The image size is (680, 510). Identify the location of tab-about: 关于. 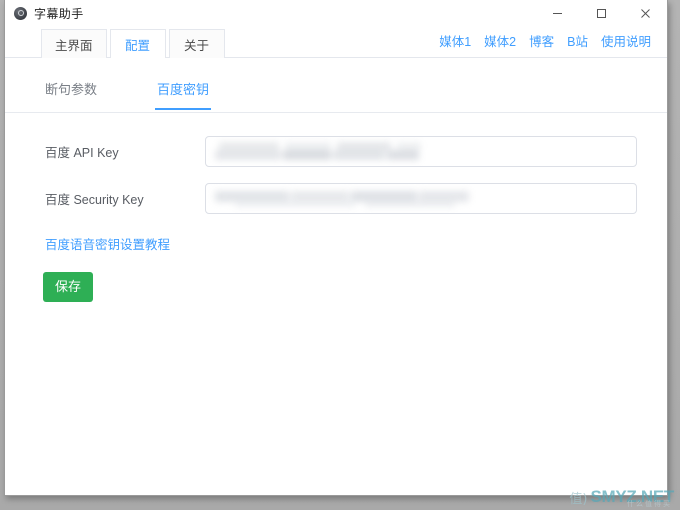
(196, 43).